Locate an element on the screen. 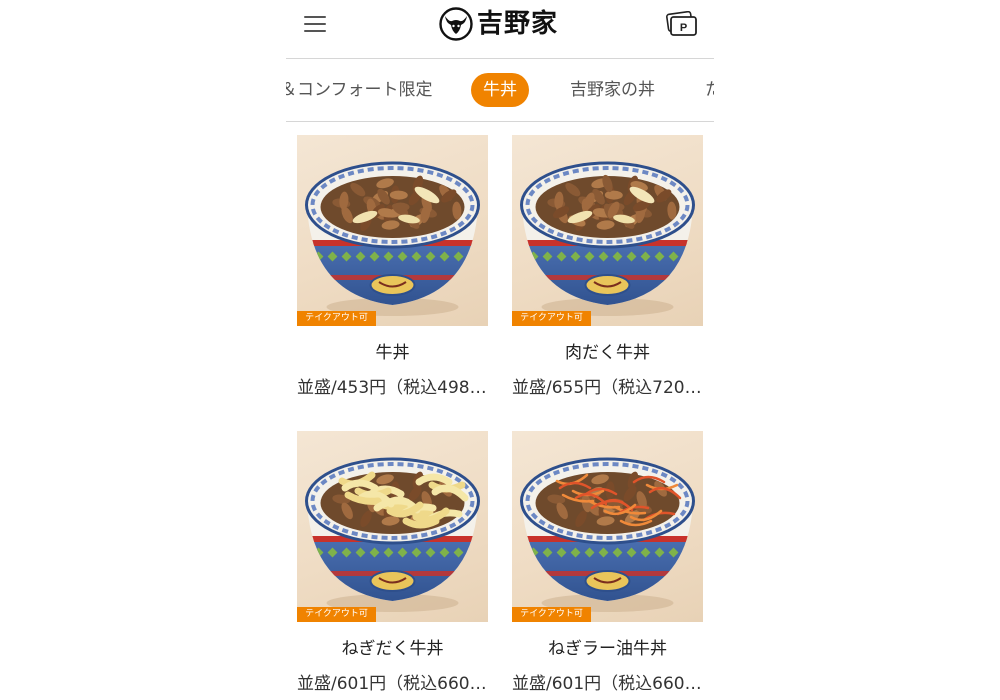 Image resolution: width=1000 pixels, height=700 pixels. negi-rayu-gyudon-photo: テイクアウト可 is located at coordinates (607, 526).